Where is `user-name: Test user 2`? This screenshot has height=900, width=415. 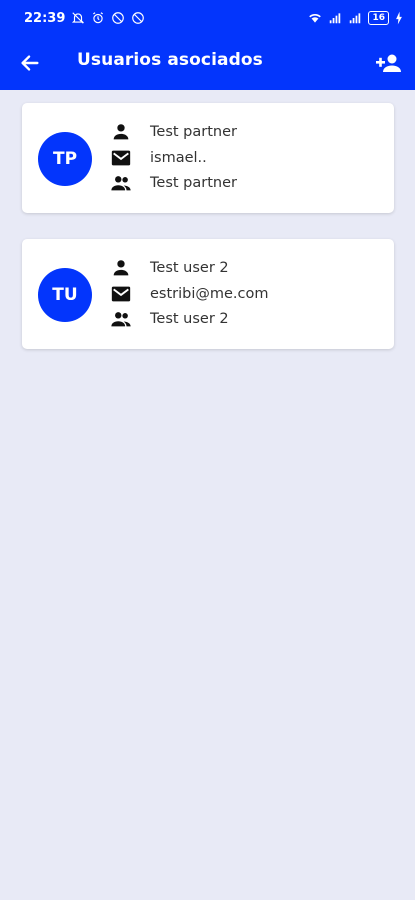
user-name: Test user 2 is located at coordinates (189, 268).